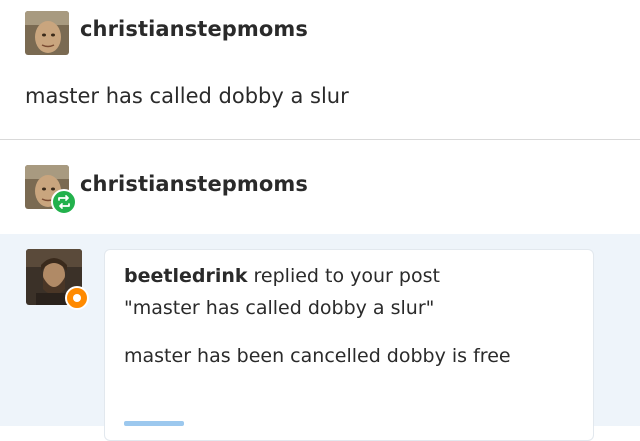  What do you see at coordinates (194, 29) in the screenshot?
I see `post1-username: christianstepmoms` at bounding box center [194, 29].